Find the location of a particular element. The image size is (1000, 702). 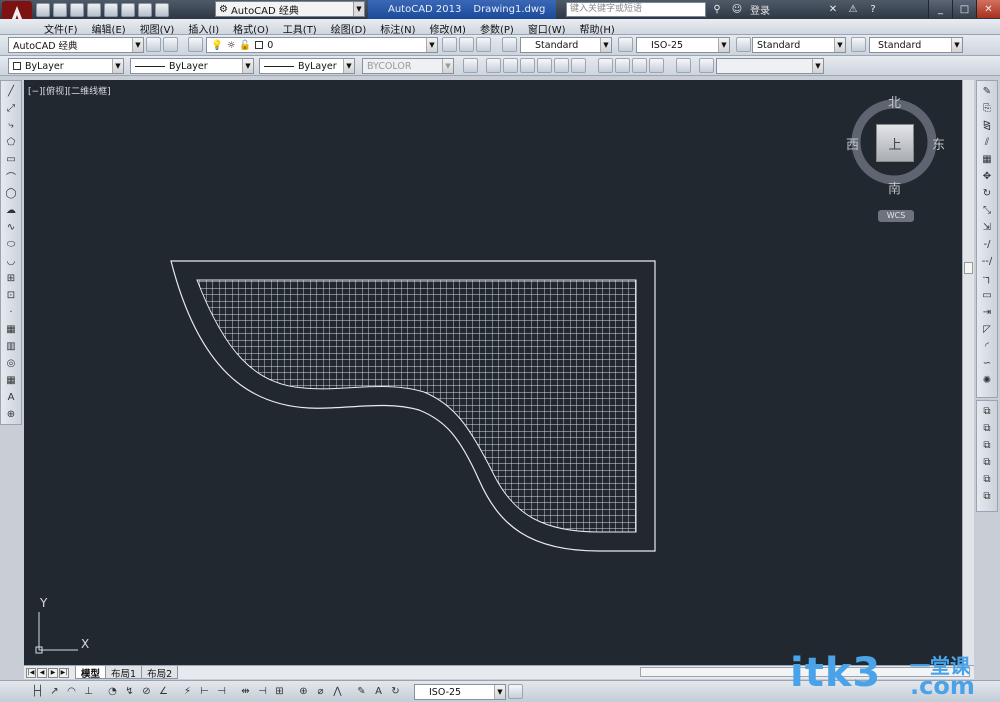

join-icon: ⇥ is located at coordinates (987, 312).